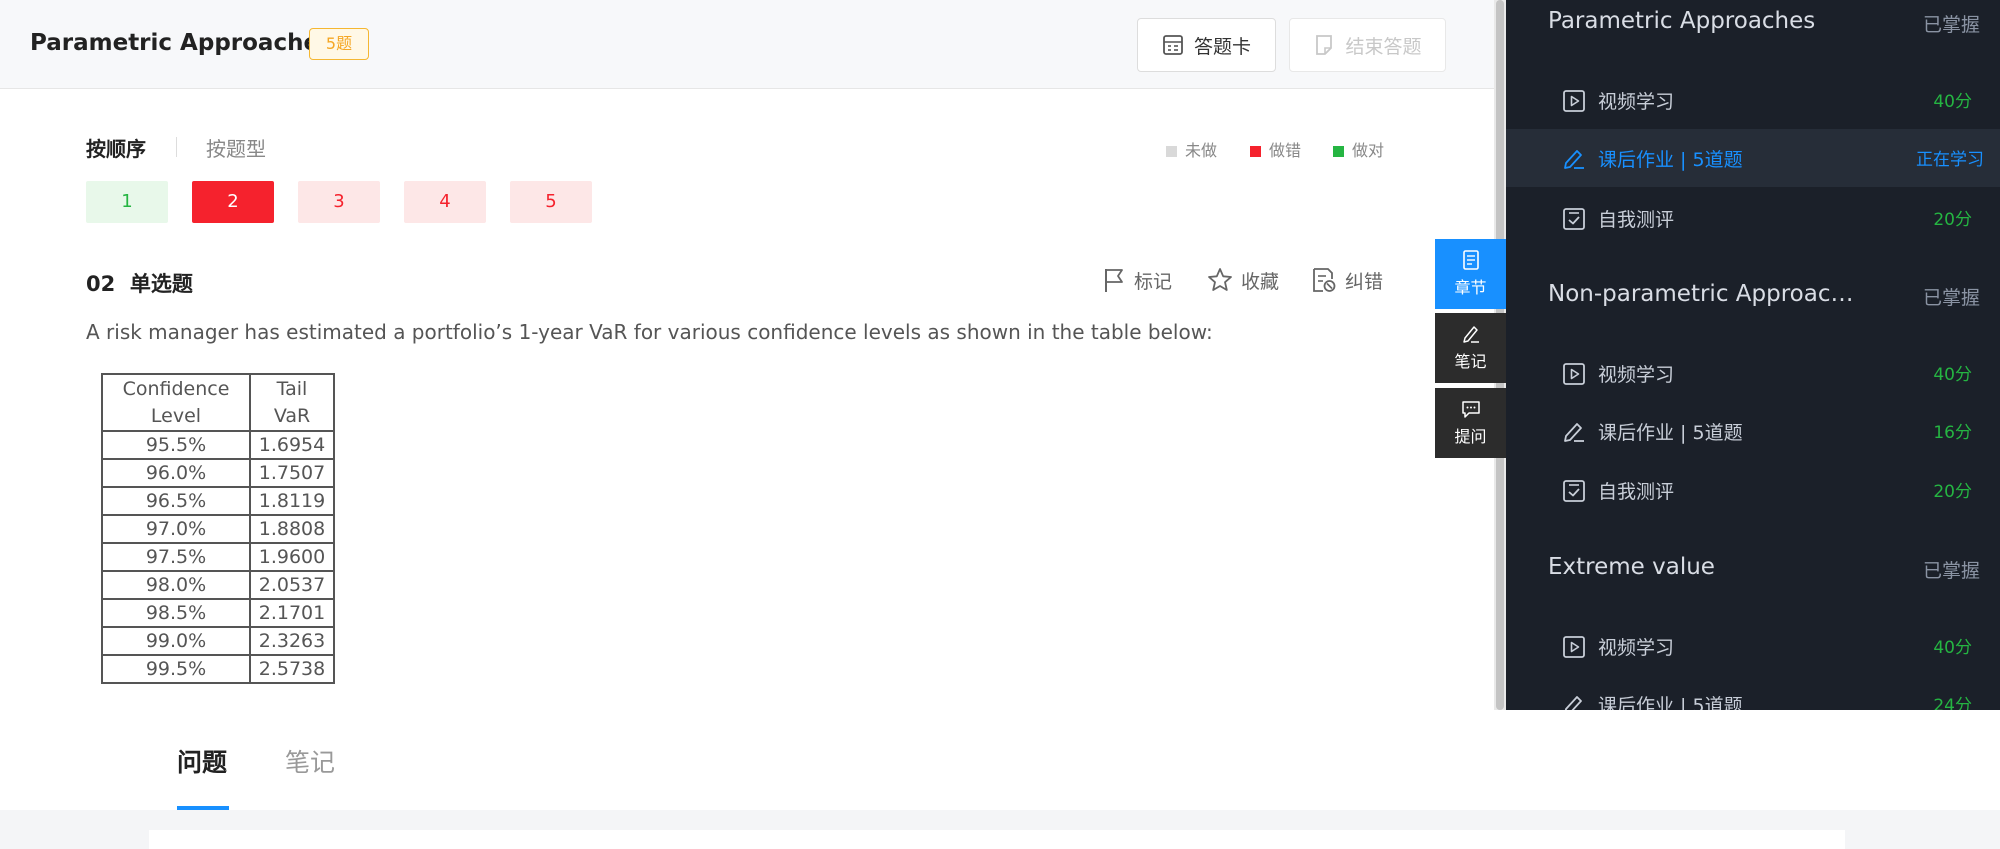  Describe the element at coordinates (176, 613) in the screenshot. I see `confidence-cell: 98.5%` at that location.